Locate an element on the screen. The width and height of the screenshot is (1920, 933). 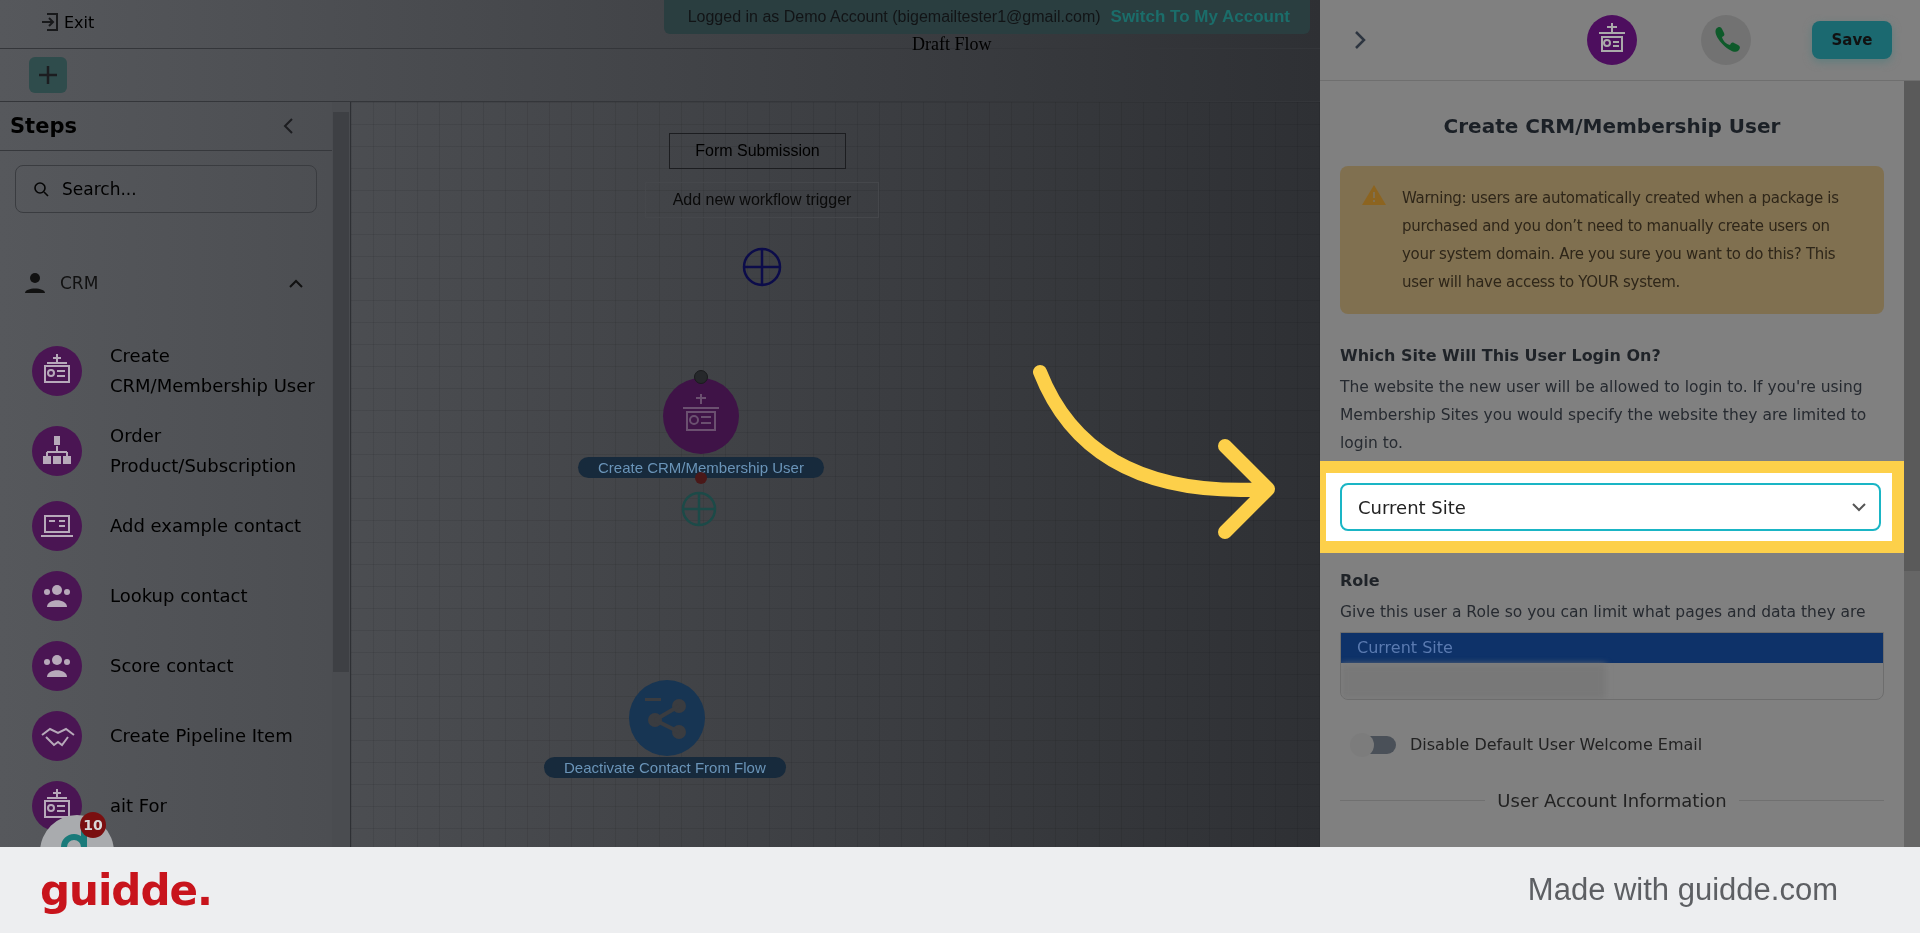
org-chart-icon is located at coordinates (57, 451).